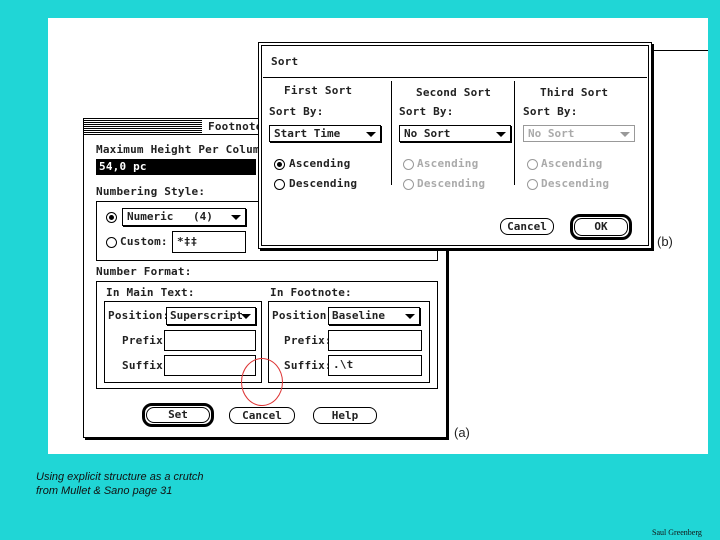 Image resolution: width=720 pixels, height=540 pixels. I want to click on sort-cancel-button: Cancel, so click(527, 226).